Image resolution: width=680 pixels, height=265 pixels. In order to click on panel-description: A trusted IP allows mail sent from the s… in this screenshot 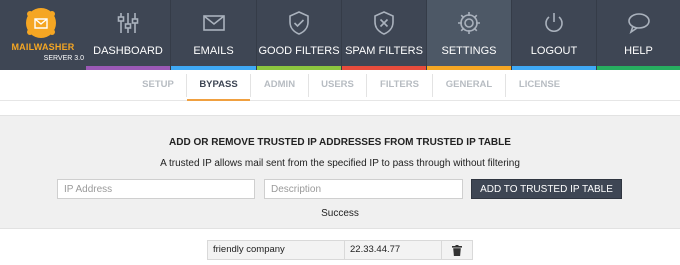, I will do `click(340, 163)`.